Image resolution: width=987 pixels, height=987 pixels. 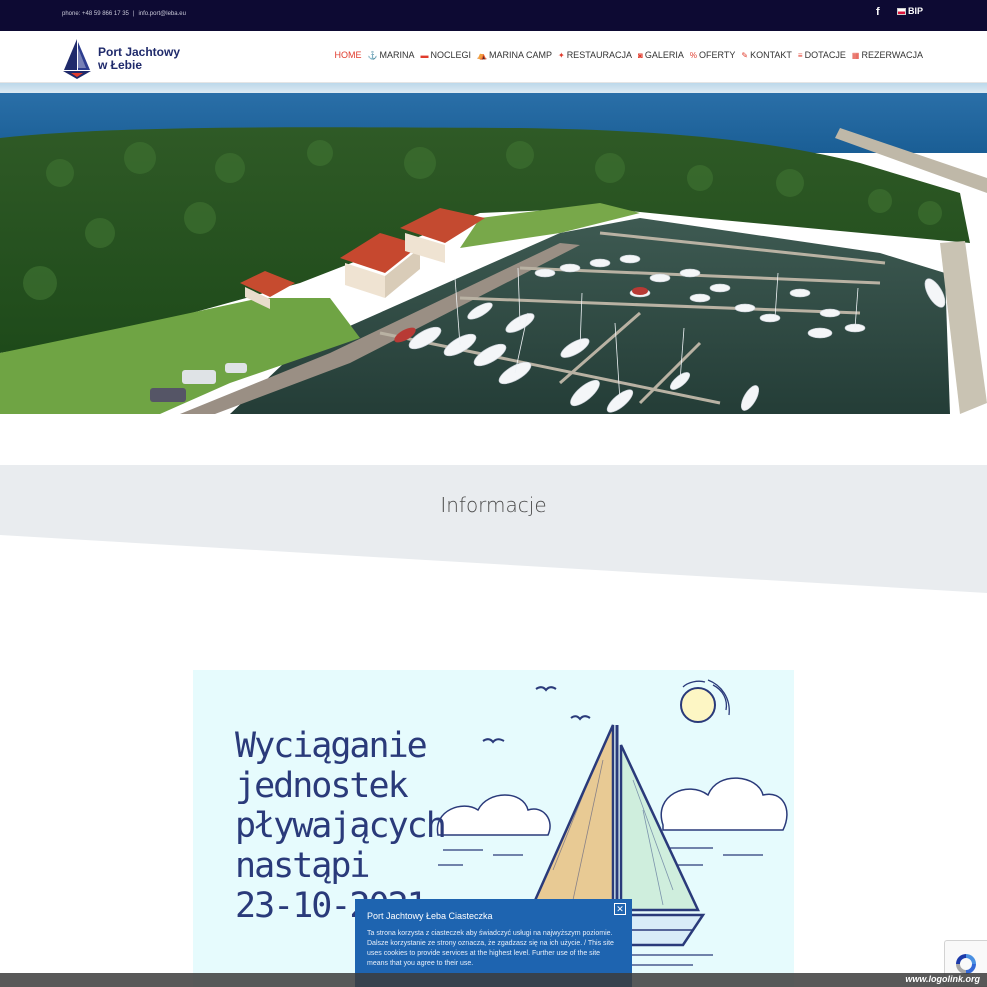 I want to click on cookie-title: Port Jachtowy Łeba Ciasteczka, so click(x=430, y=916).